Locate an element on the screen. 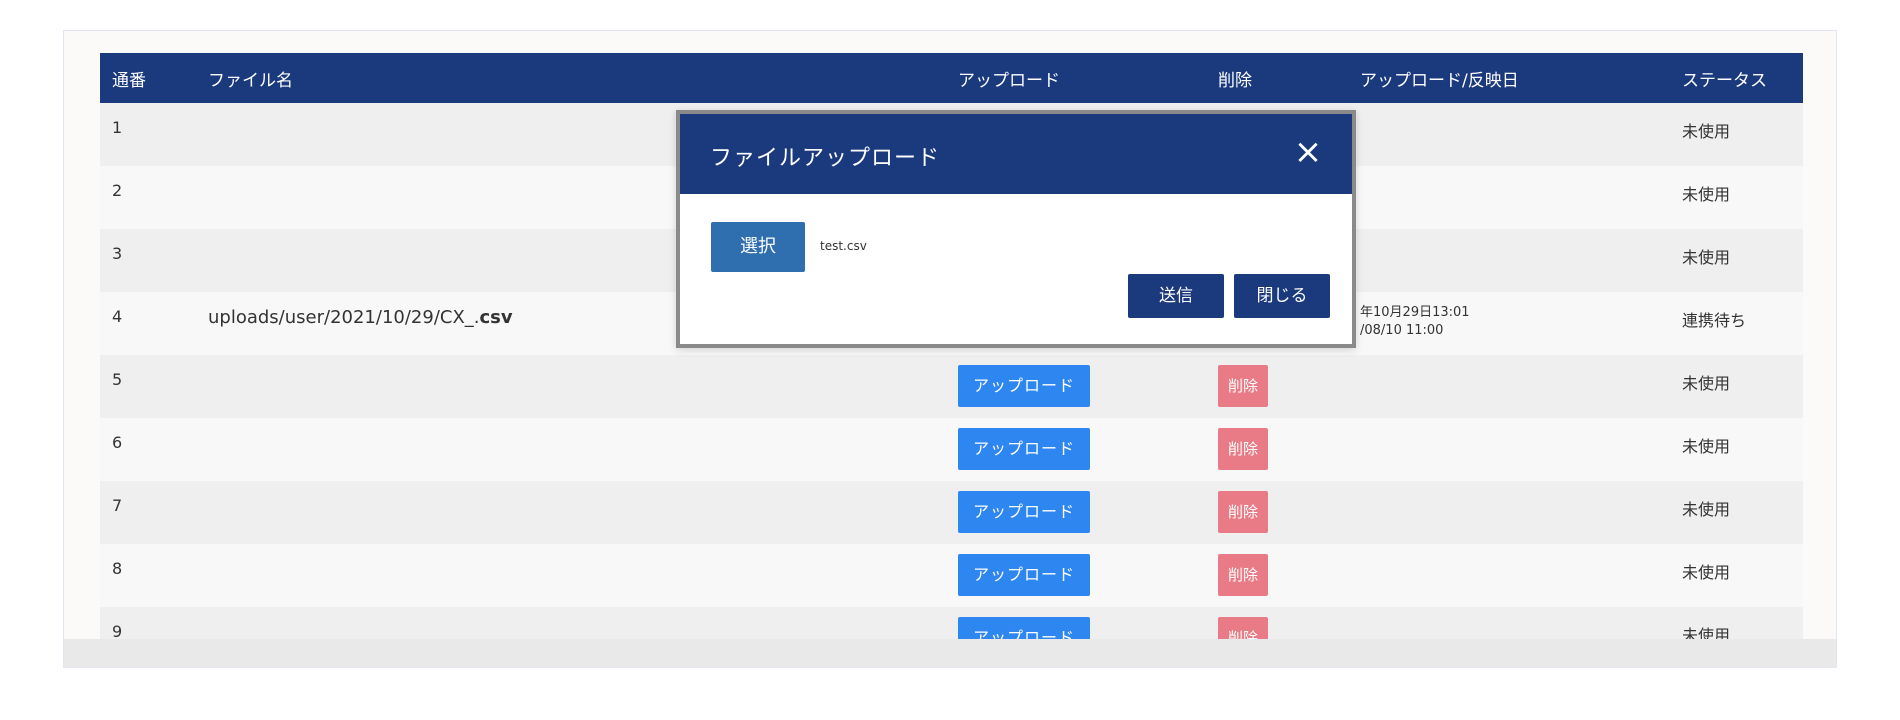 The image size is (1900, 720). modal-title: ファイルアップロード is located at coordinates (825, 158).